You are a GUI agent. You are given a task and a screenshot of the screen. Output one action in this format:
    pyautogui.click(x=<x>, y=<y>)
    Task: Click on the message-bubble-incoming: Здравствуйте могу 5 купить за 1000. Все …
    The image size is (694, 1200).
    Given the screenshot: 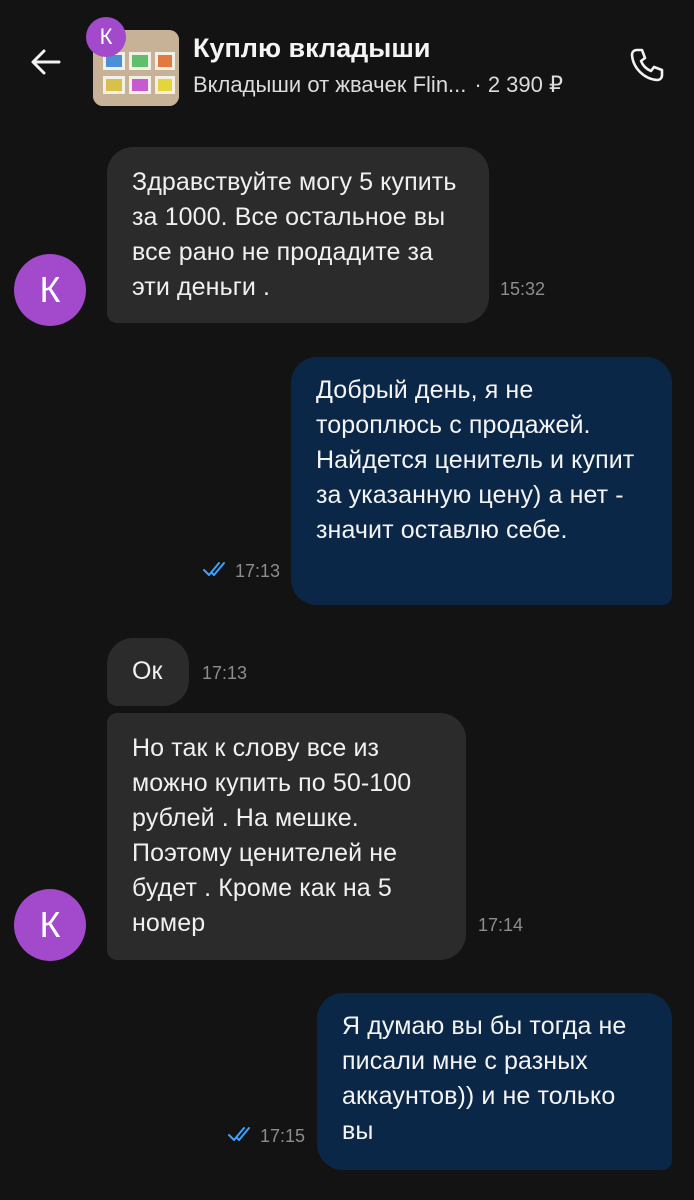 What is the action you would take?
    pyautogui.click(x=298, y=235)
    